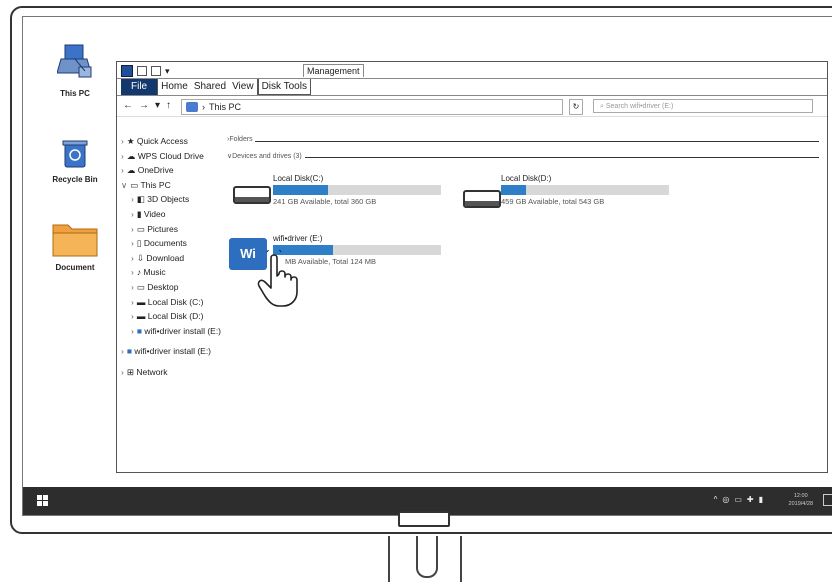 The image size is (832, 582). What do you see at coordinates (716, 499) in the screenshot?
I see `tray-chevron-icon: ^` at bounding box center [716, 499].